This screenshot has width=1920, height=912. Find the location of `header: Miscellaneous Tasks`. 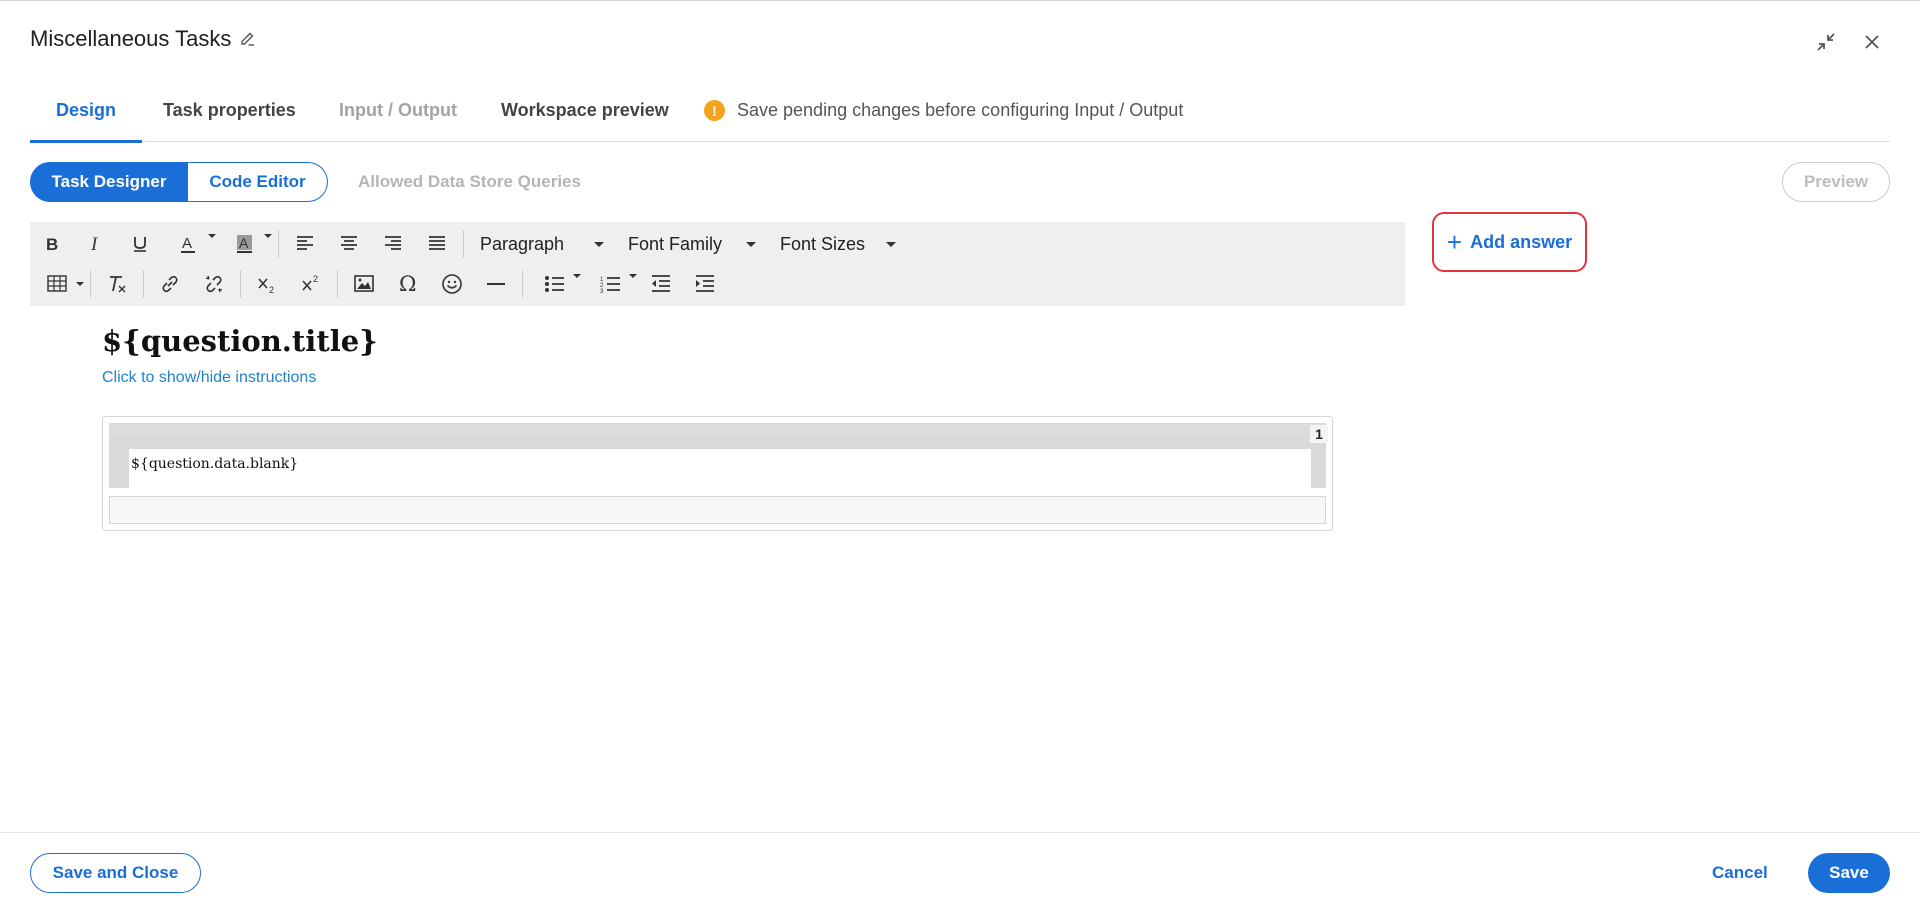

header: Miscellaneous Tasks is located at coordinates (143, 39).